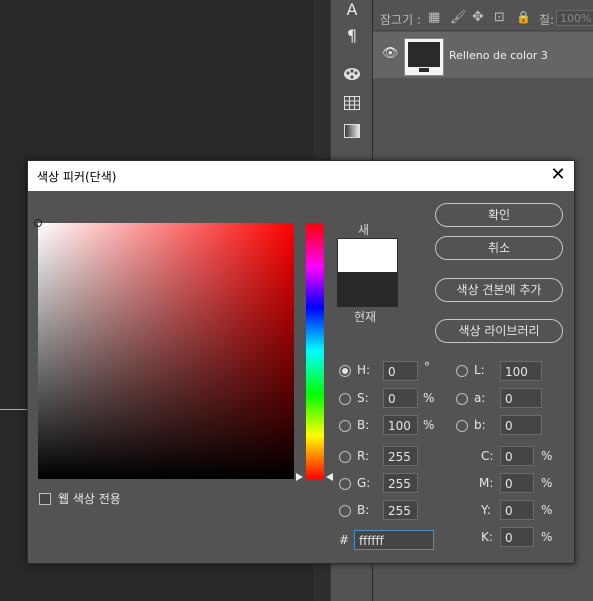 This screenshot has height=601, width=593. What do you see at coordinates (427, 367) in the screenshot?
I see `hue-unit: °` at bounding box center [427, 367].